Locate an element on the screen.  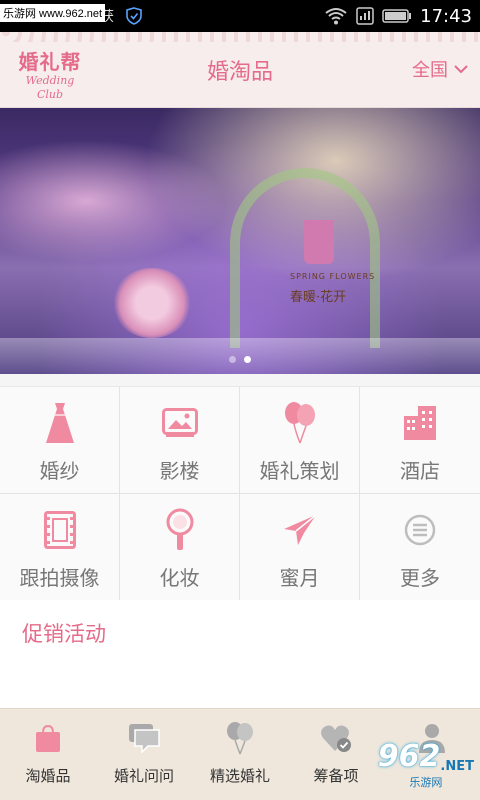
nav-item-prep: 筹备项 is located at coordinates (336, 754).